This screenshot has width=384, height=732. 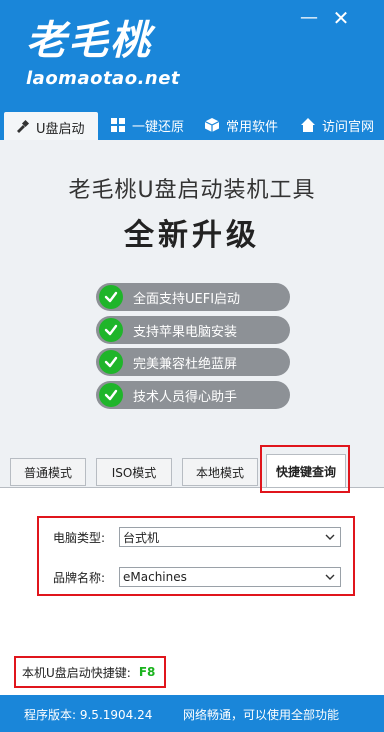 I want to click on nav-usb-boot-label: U盘启动, so click(x=60, y=129).